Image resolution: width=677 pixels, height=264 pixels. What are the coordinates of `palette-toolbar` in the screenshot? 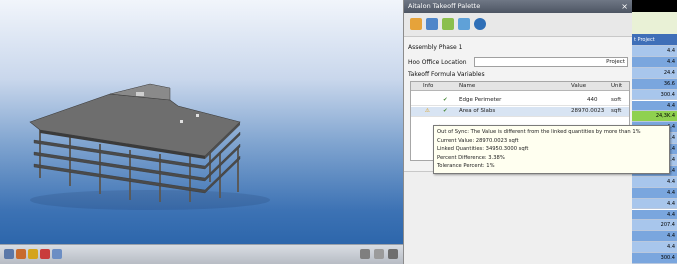 It's located at (518, 25).